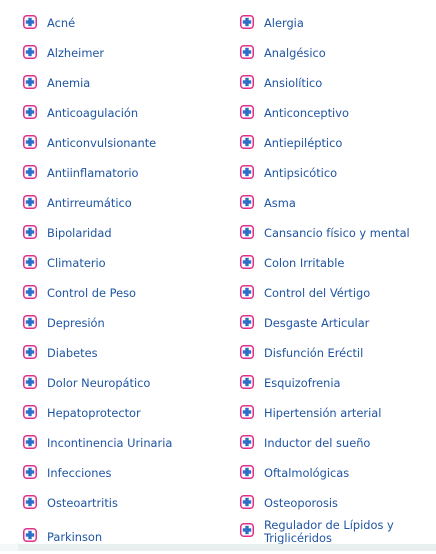 The height and width of the screenshot is (554, 436). I want to click on category-label: Alzheimer, so click(76, 52).